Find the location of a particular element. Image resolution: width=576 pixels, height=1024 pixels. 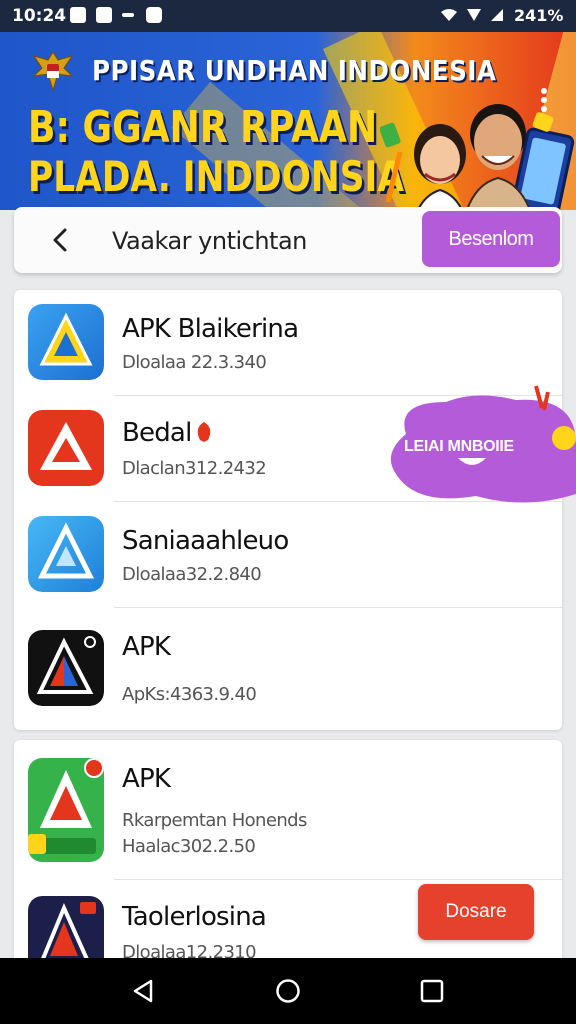

apk-blue-yellow-icon is located at coordinates (66, 342).